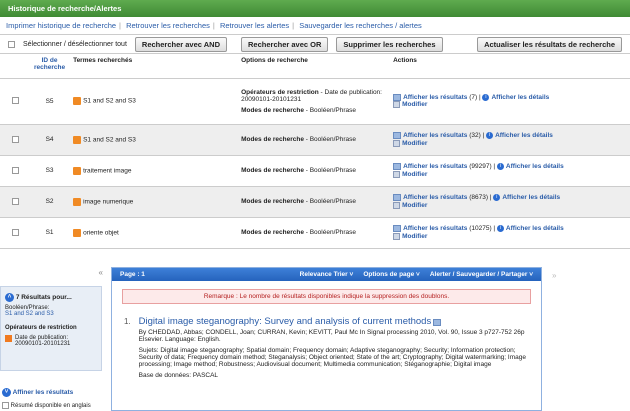  Describe the element at coordinates (554, 275) in the screenshot. I see `collapse-right-icon: »` at that location.